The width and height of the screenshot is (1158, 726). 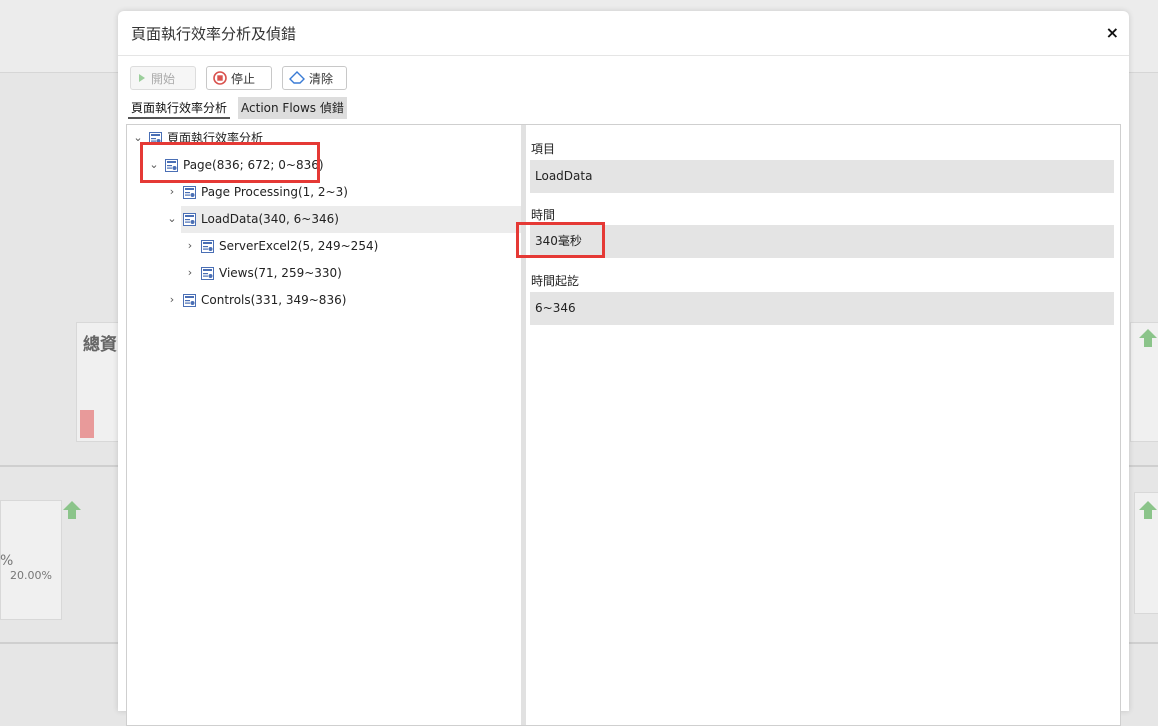 I want to click on tree-node-root: ⌄ 頁面執行效率分析, so click(x=197, y=138).